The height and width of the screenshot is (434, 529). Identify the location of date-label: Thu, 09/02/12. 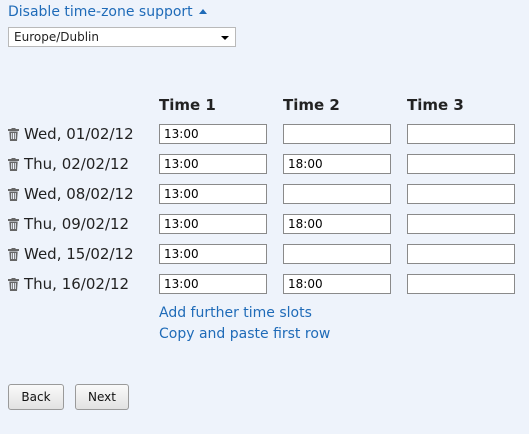
(77, 224).